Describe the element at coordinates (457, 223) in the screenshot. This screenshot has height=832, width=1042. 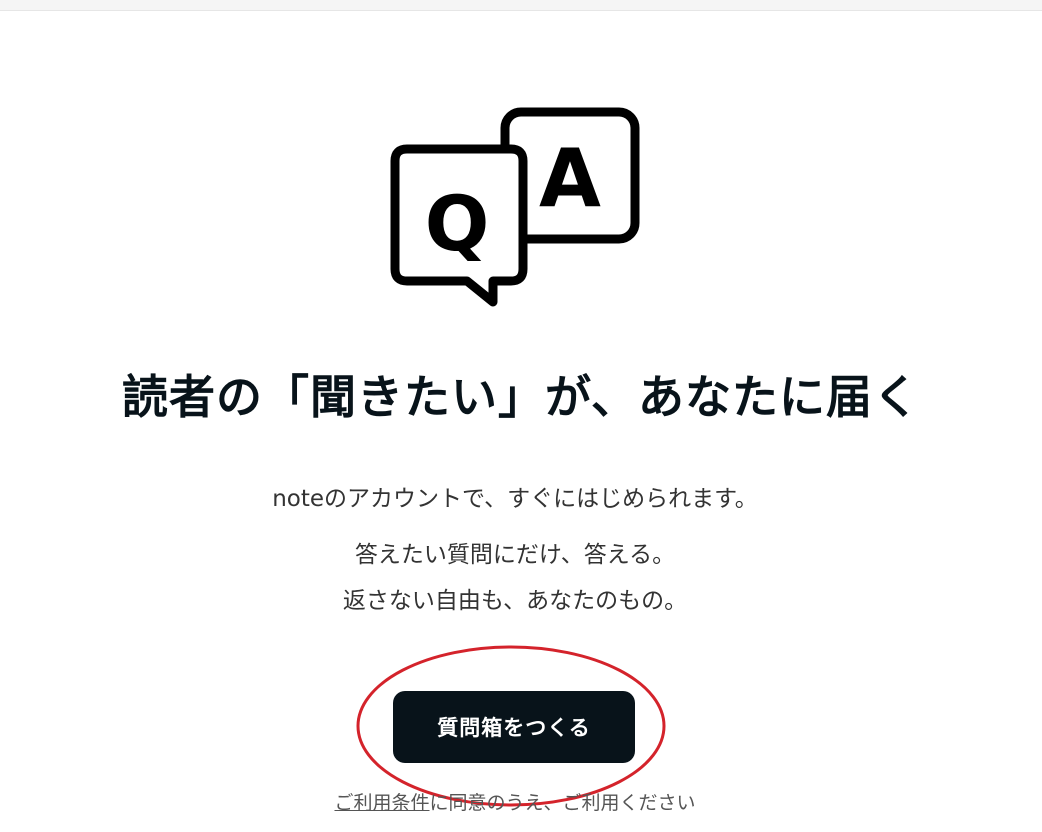
I see `question-letter: Q` at that location.